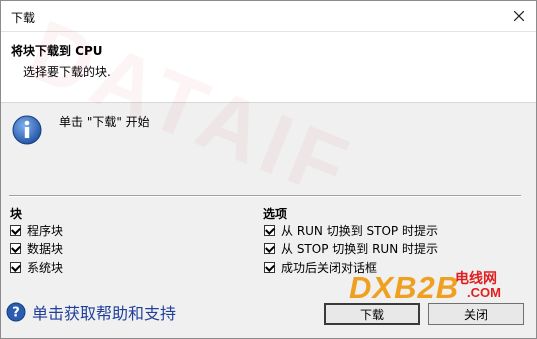 The height and width of the screenshot is (339, 537). Describe the element at coordinates (27, 130) in the screenshot. I see `info-icon` at that location.